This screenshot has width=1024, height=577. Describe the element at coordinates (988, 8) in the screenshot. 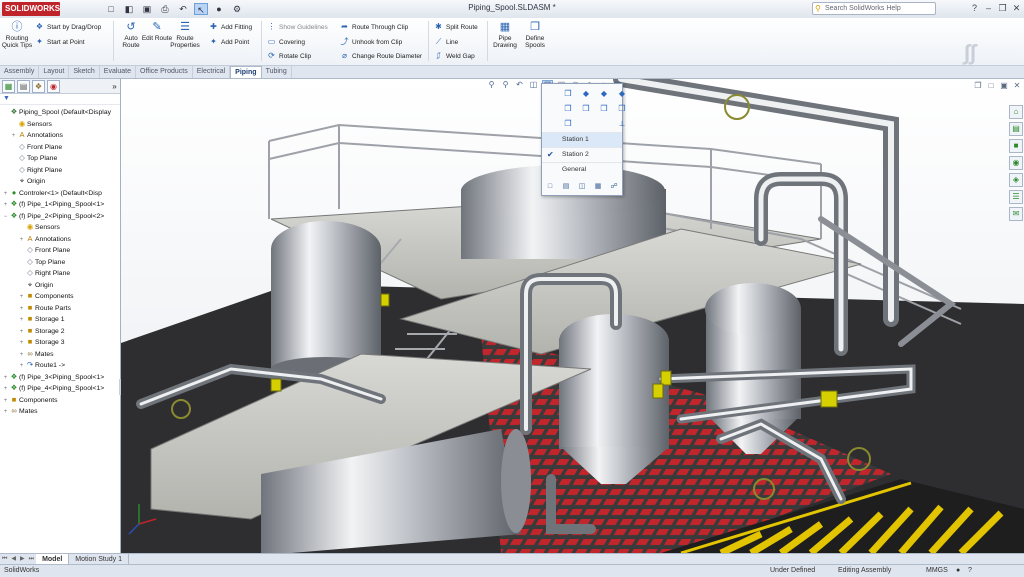

I see `minimize-icon: –` at that location.